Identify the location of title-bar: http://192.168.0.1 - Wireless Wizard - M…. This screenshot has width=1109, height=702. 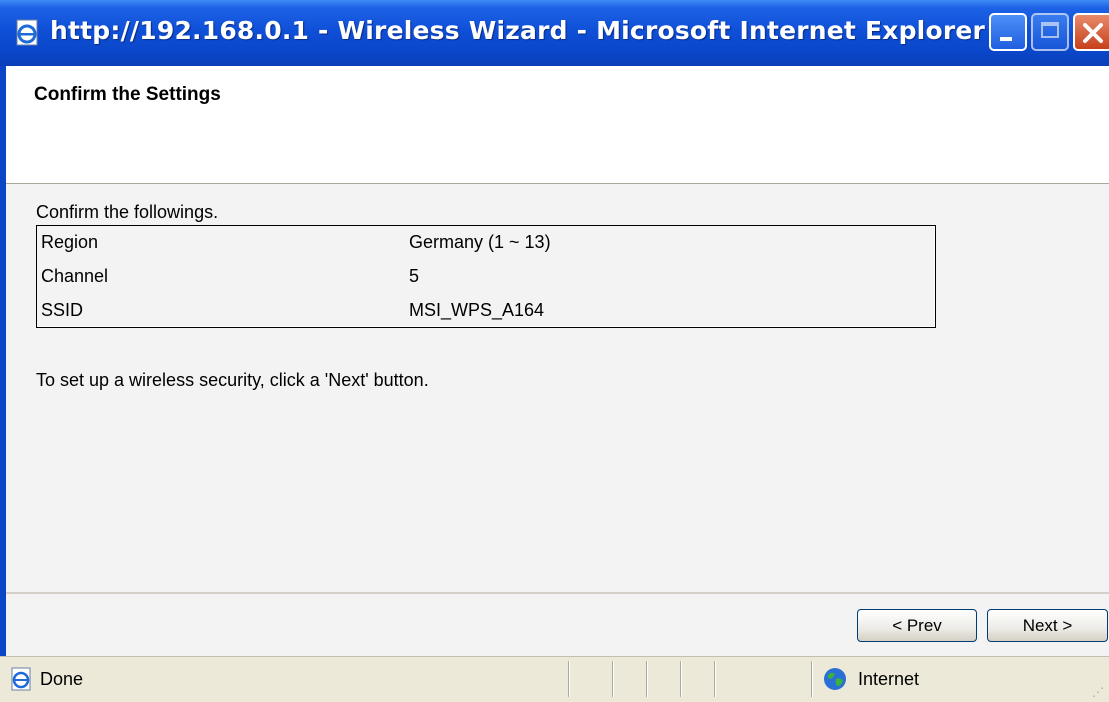
(554, 33).